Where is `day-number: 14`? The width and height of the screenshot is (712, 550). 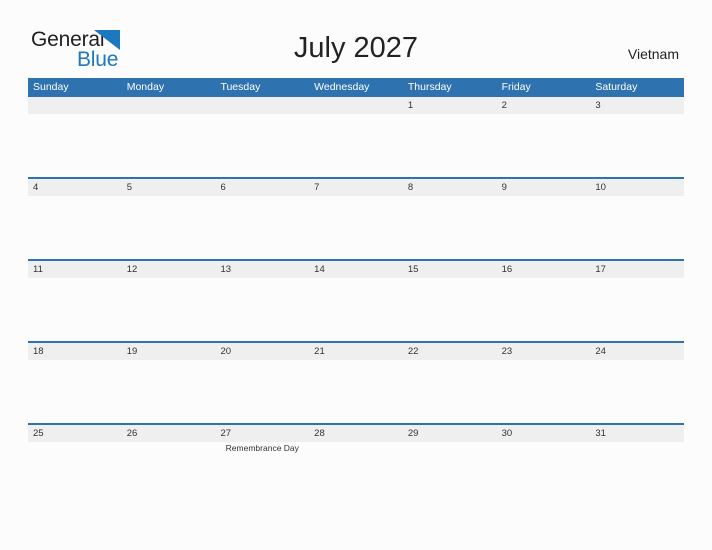 day-number: 14 is located at coordinates (356, 269).